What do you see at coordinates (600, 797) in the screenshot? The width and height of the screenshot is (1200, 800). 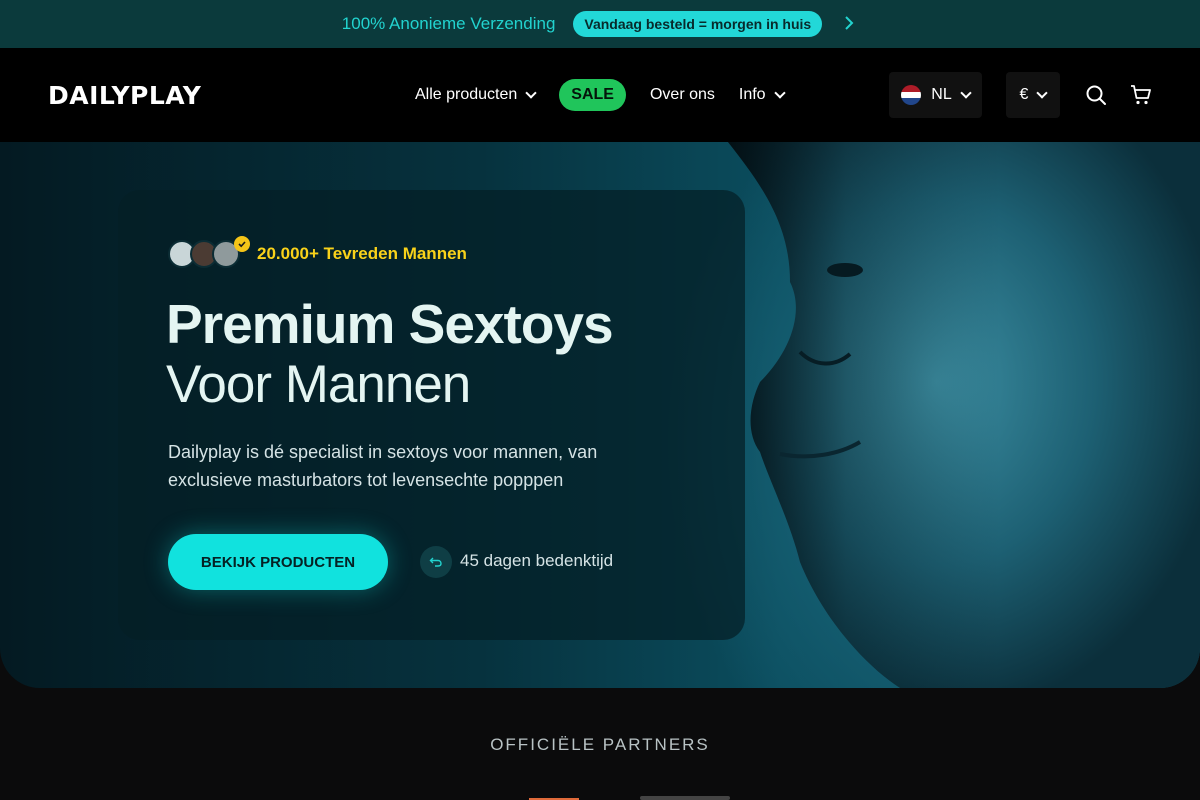 I see `partner-logos-row` at bounding box center [600, 797].